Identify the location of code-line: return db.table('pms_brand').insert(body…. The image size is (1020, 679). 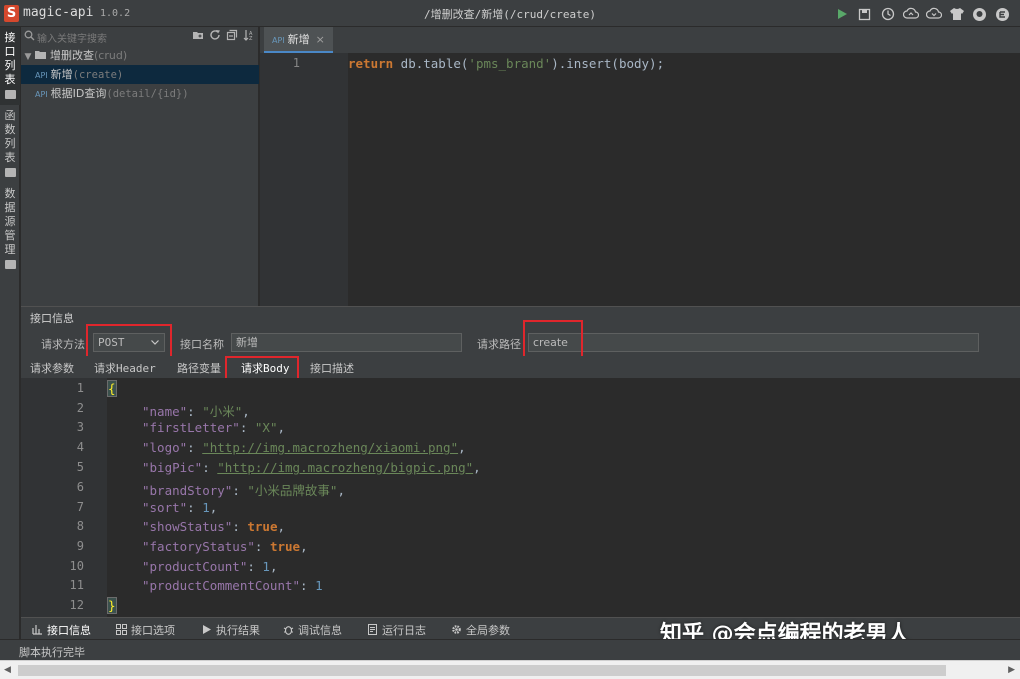
(506, 63).